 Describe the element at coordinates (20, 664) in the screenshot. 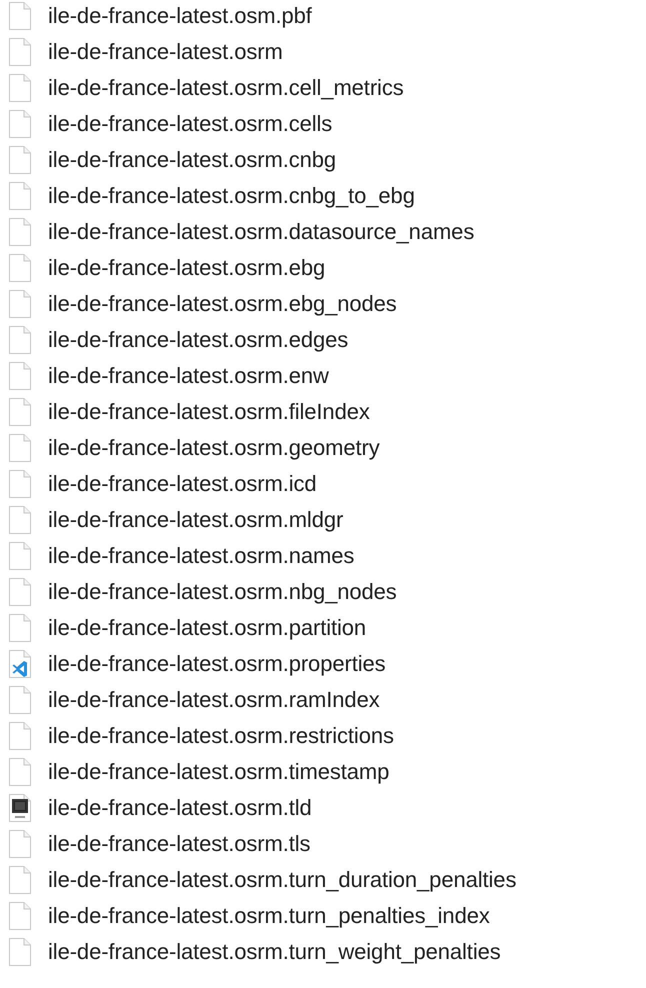

I see `code-file-icon` at that location.